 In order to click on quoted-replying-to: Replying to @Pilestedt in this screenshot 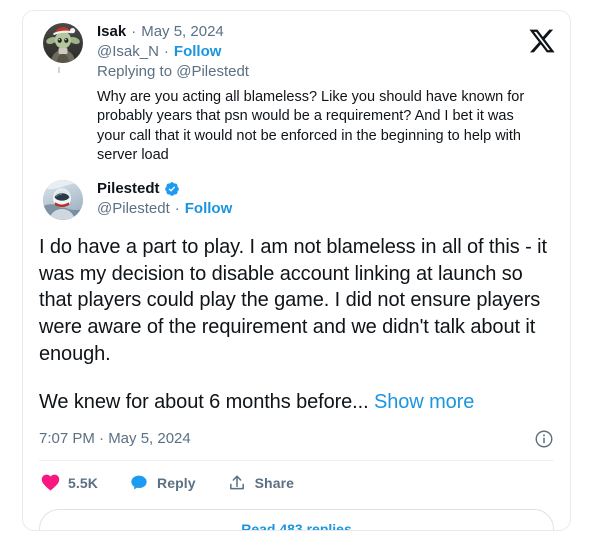, I will do `click(325, 71)`.